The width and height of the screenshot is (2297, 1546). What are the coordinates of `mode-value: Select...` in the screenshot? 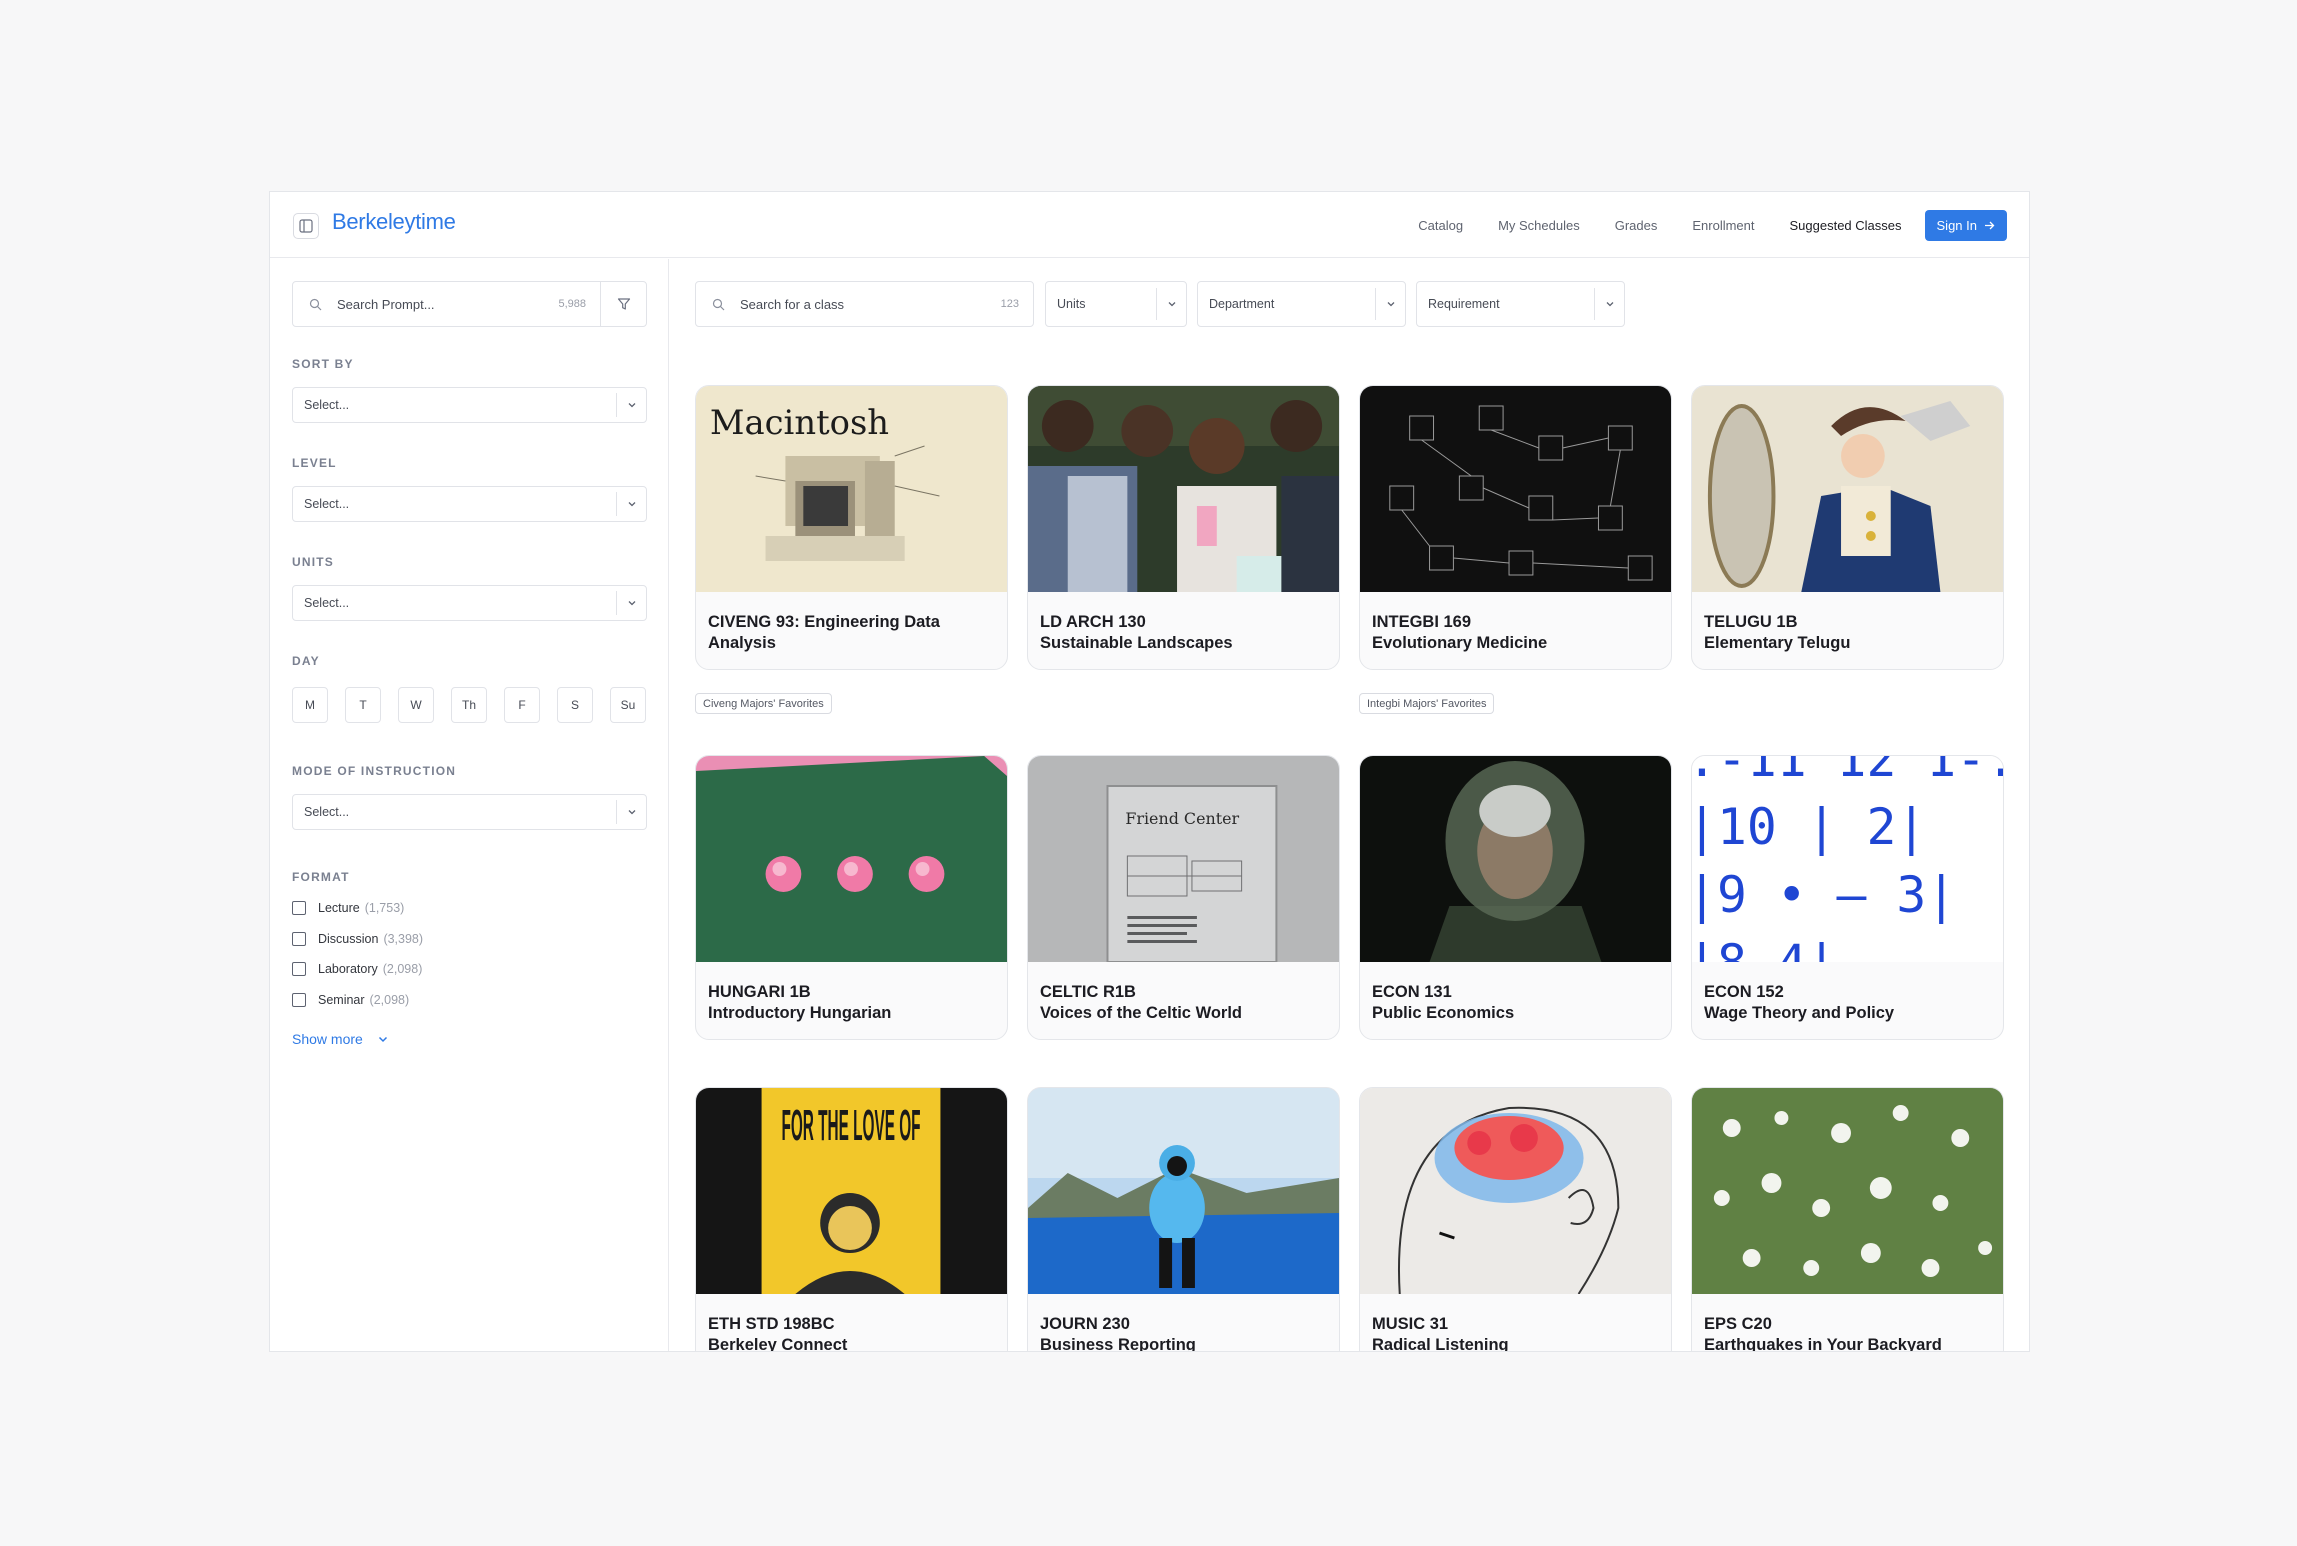 It's located at (327, 812).